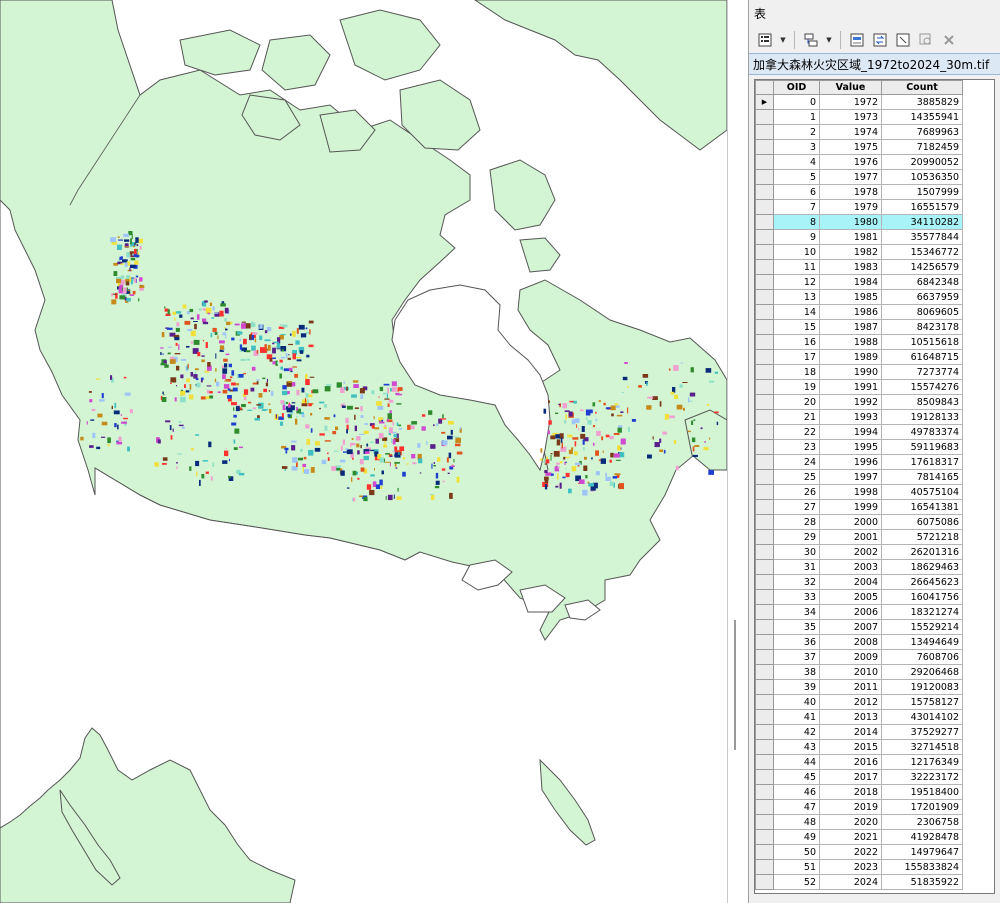 This screenshot has height=903, width=1000. I want to click on cell-oid: 33, so click(796, 597).